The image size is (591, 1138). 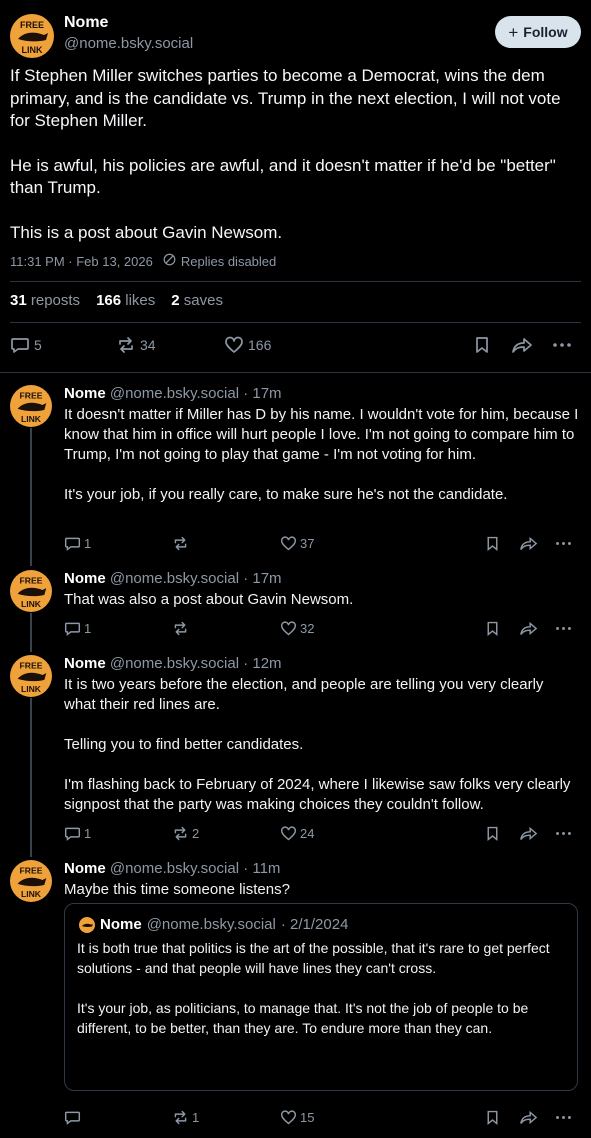 What do you see at coordinates (209, 599) in the screenshot?
I see `reply-paragraph: That was also a post about Gavin Newsom.` at bounding box center [209, 599].